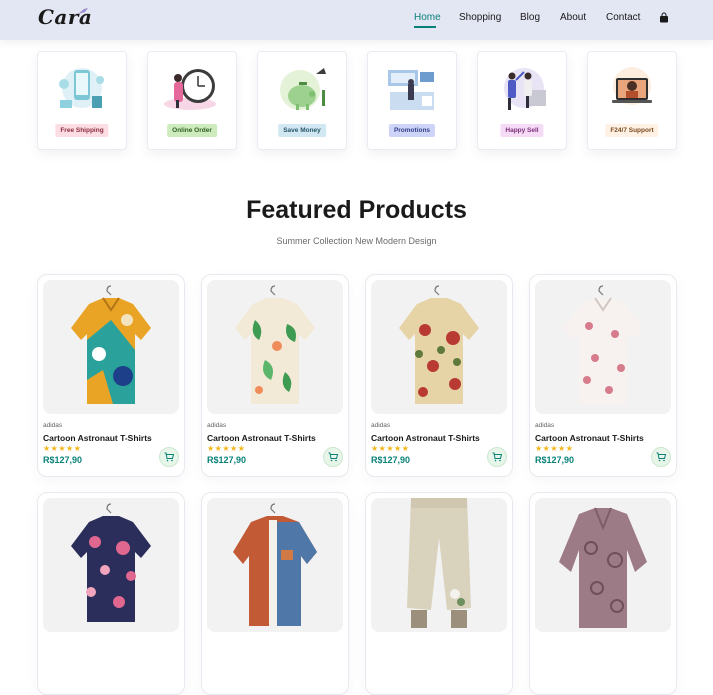 This screenshot has width=713, height=695. Describe the element at coordinates (82, 130) in the screenshot. I see `feature-label: Free Shipping` at that location.